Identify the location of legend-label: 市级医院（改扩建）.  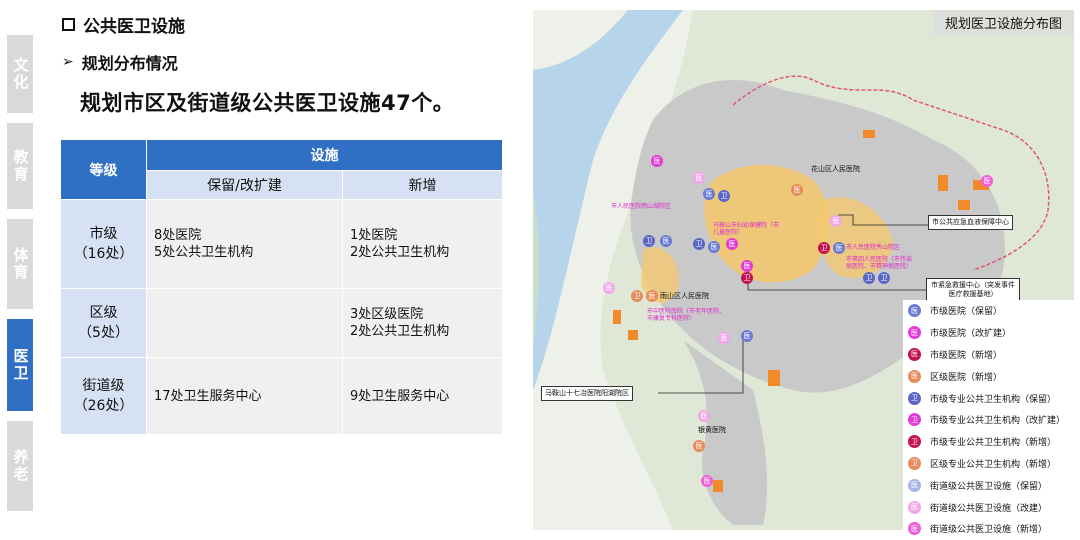
(971, 334).